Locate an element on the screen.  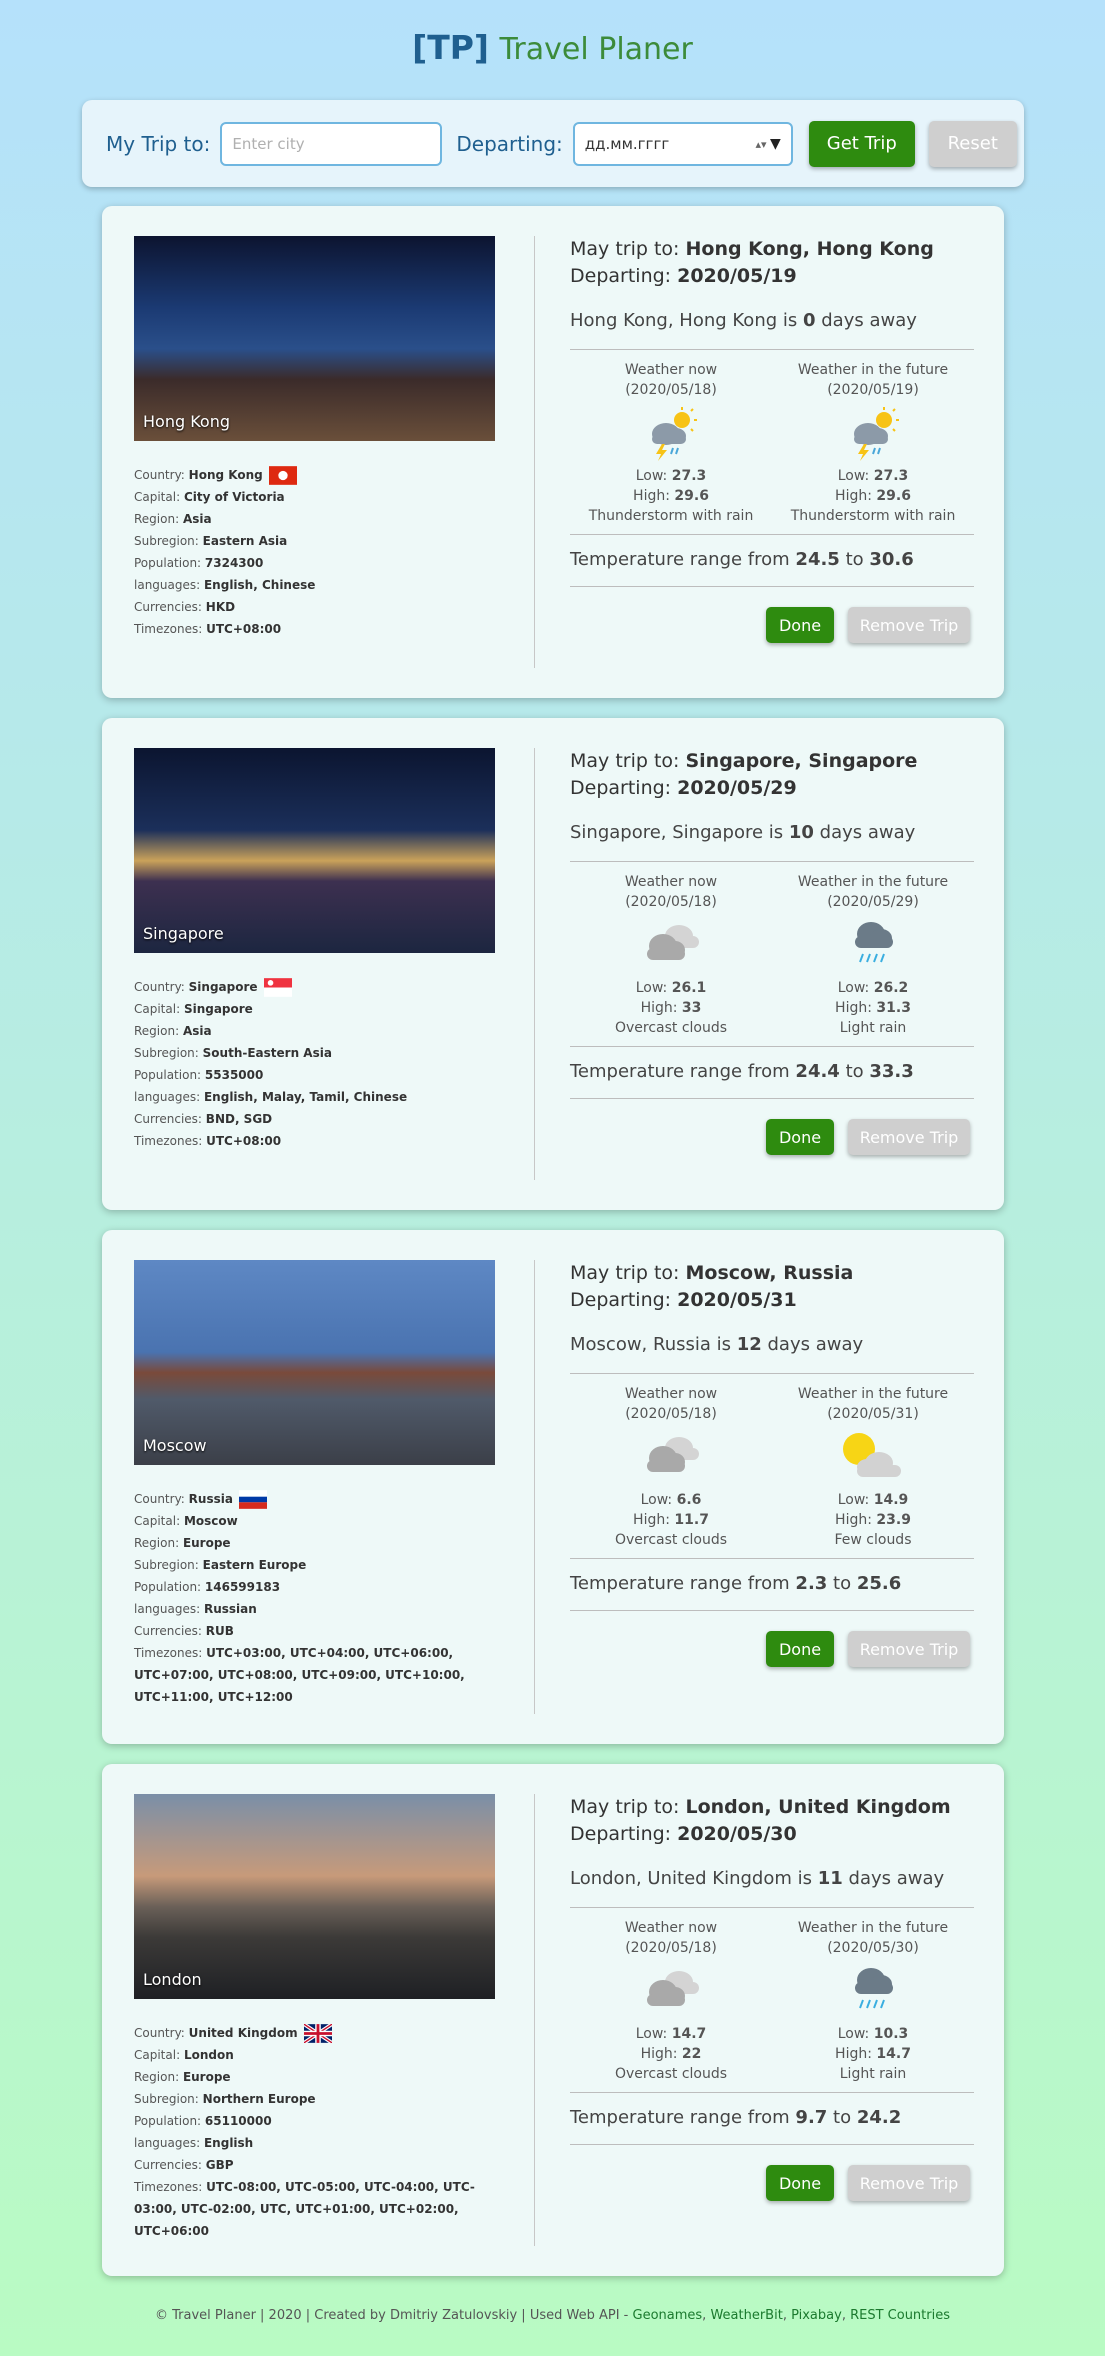
trip-title: May trip to: London, United Kingdom is located at coordinates (760, 1807).